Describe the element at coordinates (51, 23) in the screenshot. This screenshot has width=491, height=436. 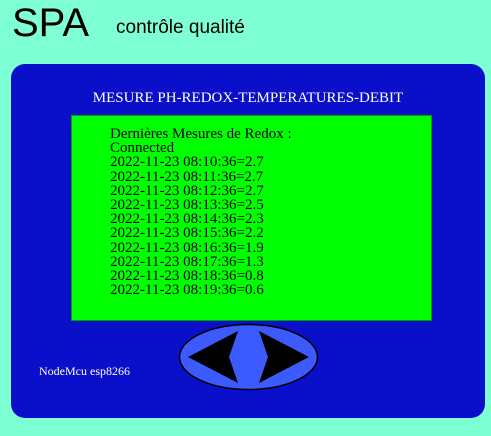
I see `app-title: SPA` at that location.